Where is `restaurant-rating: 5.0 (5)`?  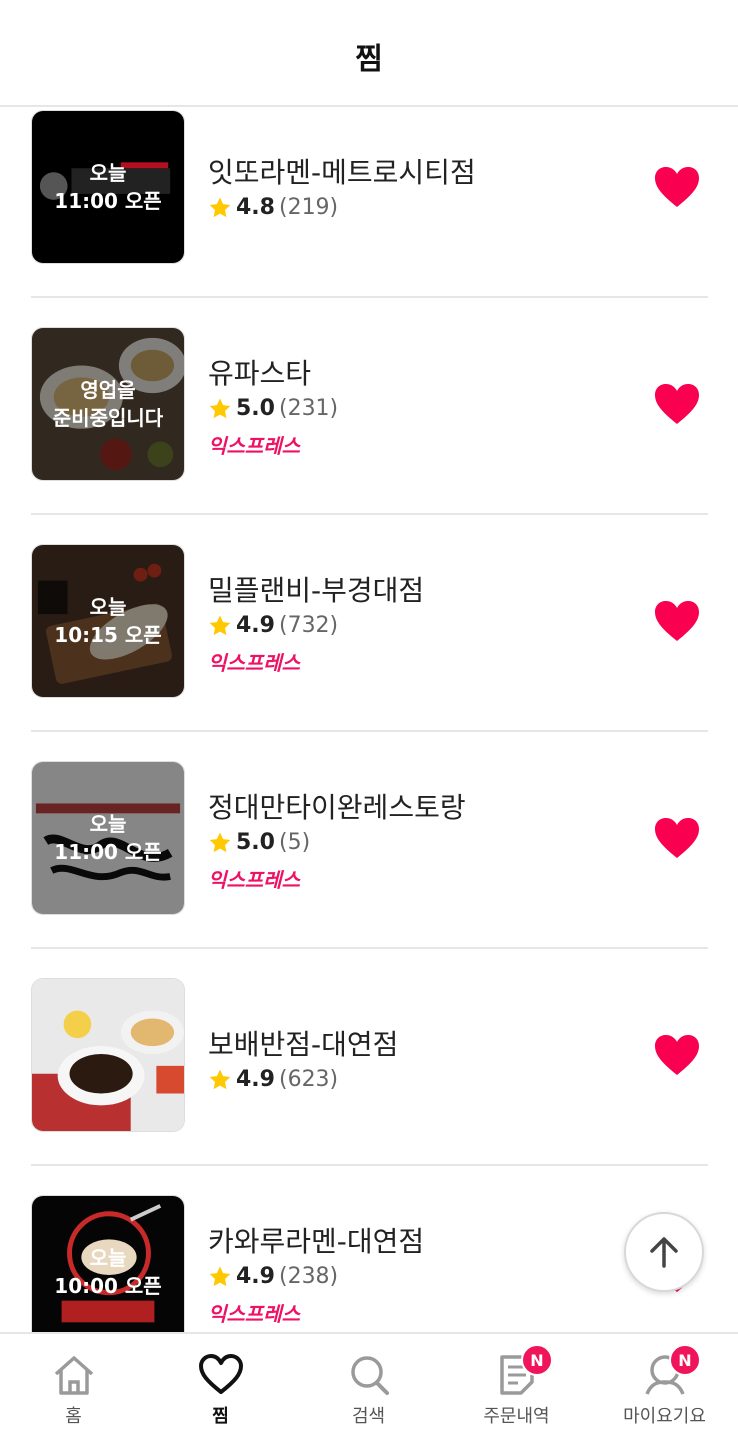
restaurant-rating: 5.0 (5) is located at coordinates (259, 842).